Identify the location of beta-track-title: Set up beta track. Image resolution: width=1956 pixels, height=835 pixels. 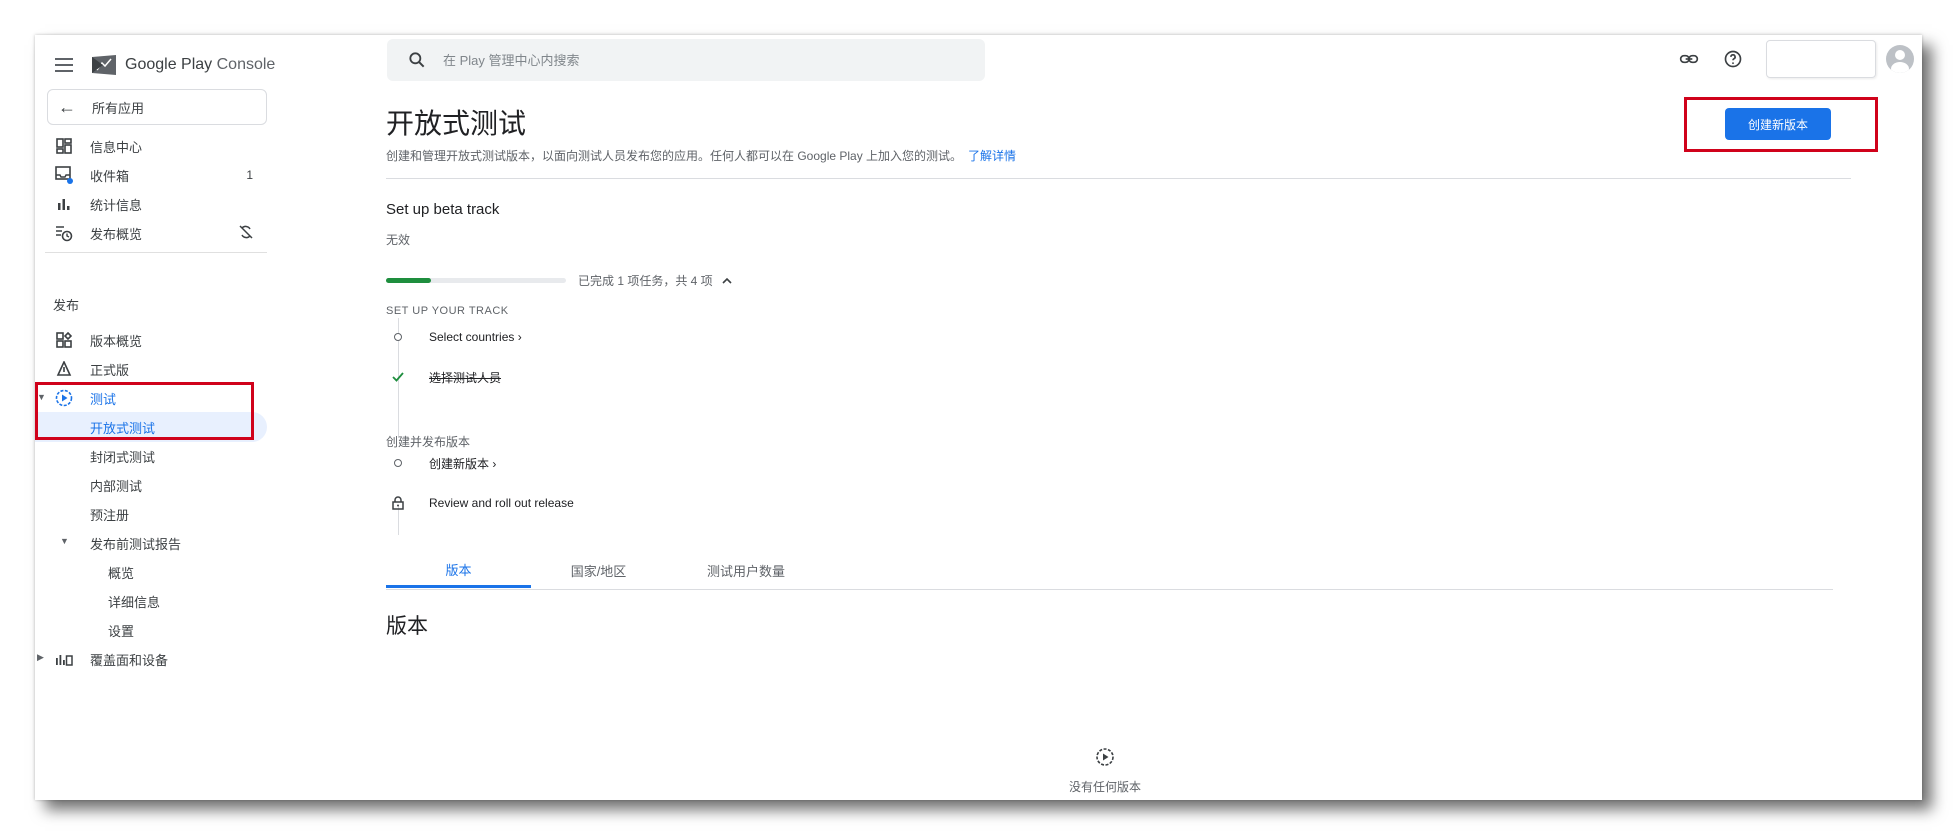
(443, 209).